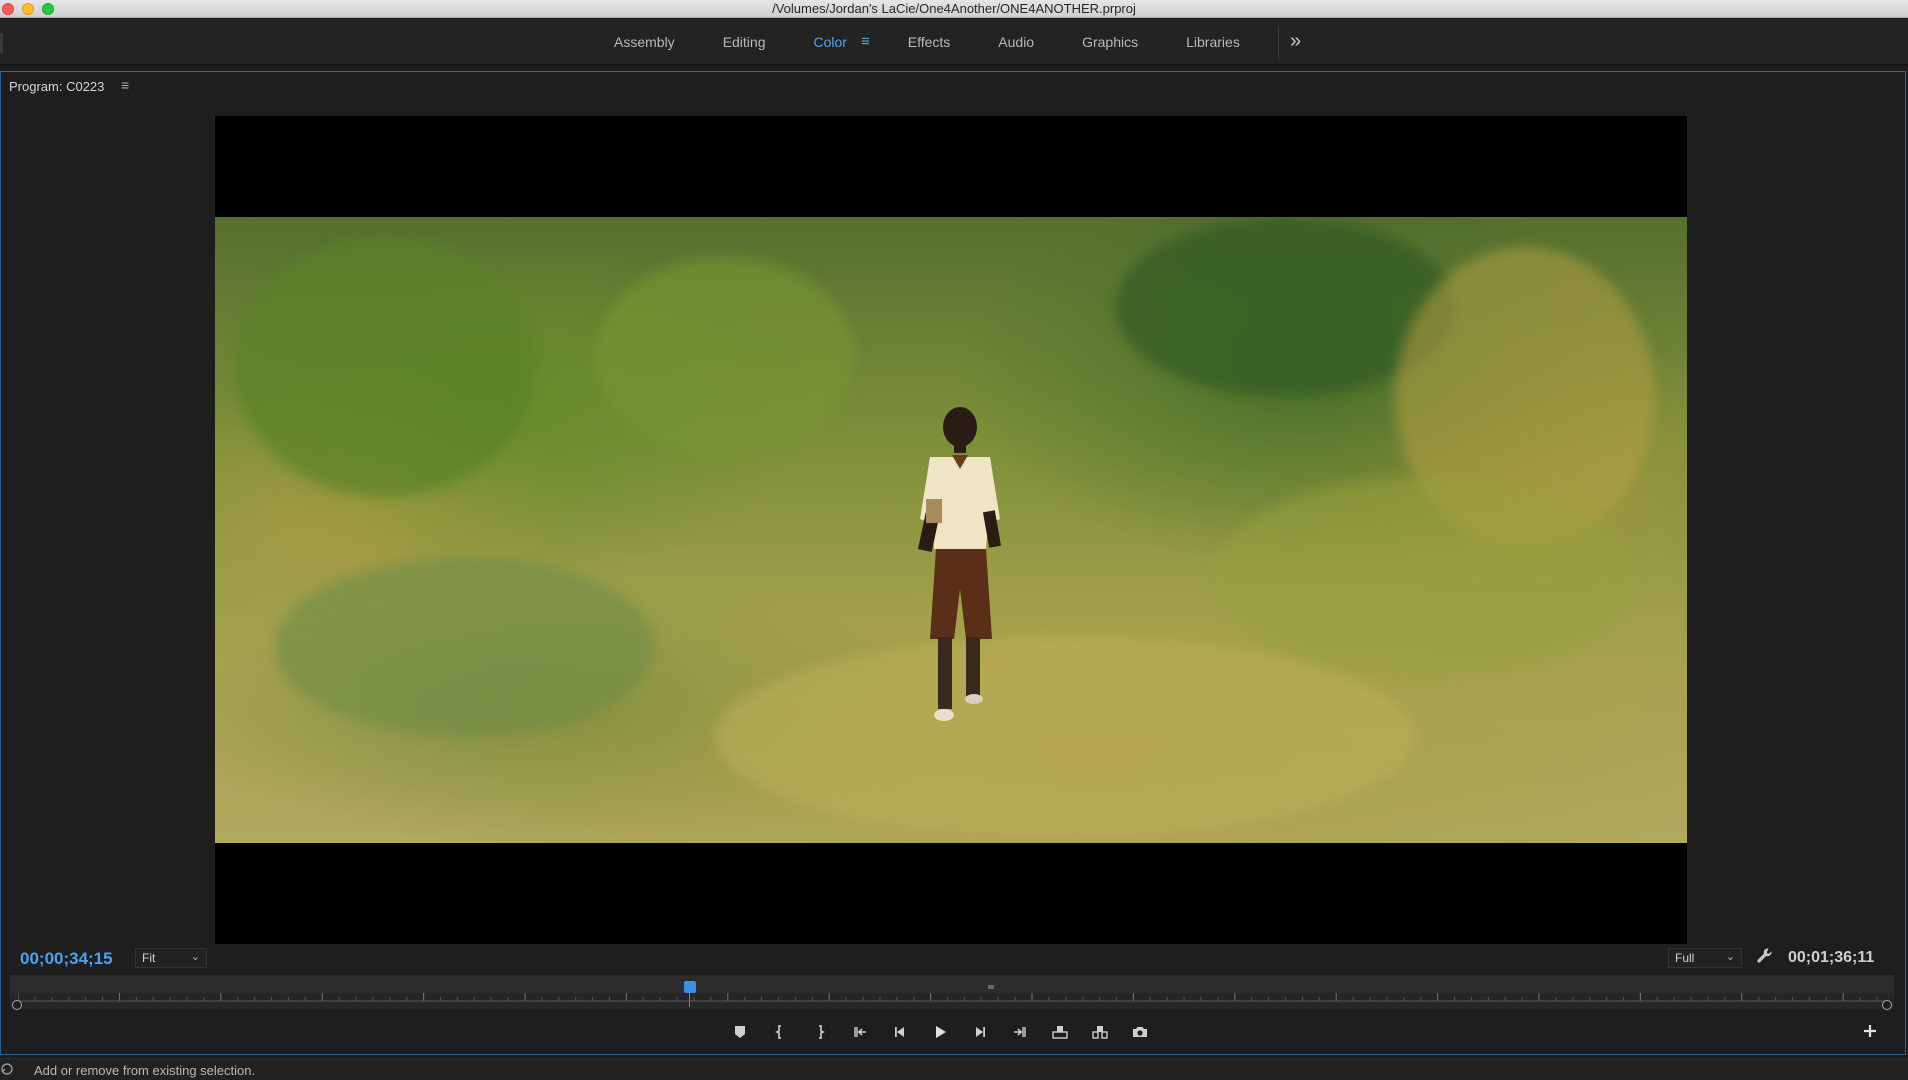 The image size is (1908, 1080). What do you see at coordinates (1278, 43) in the screenshot?
I see `workspace-divider` at bounding box center [1278, 43].